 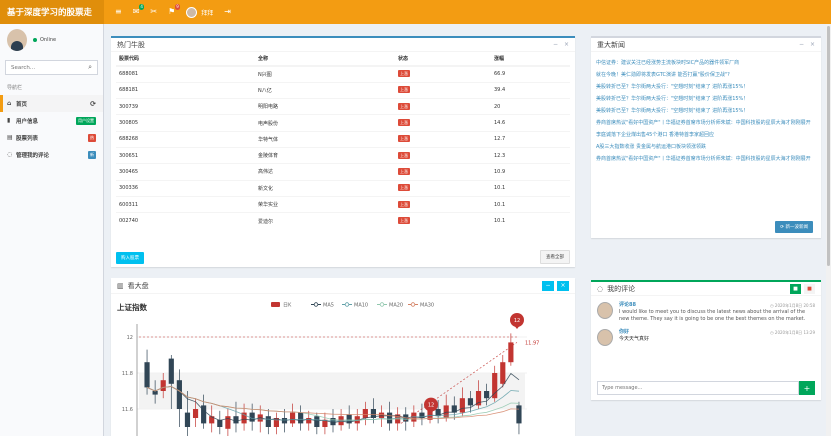 I want to click on comments-header: ◌ 我的评论 ■ ■, so click(x=706, y=289).